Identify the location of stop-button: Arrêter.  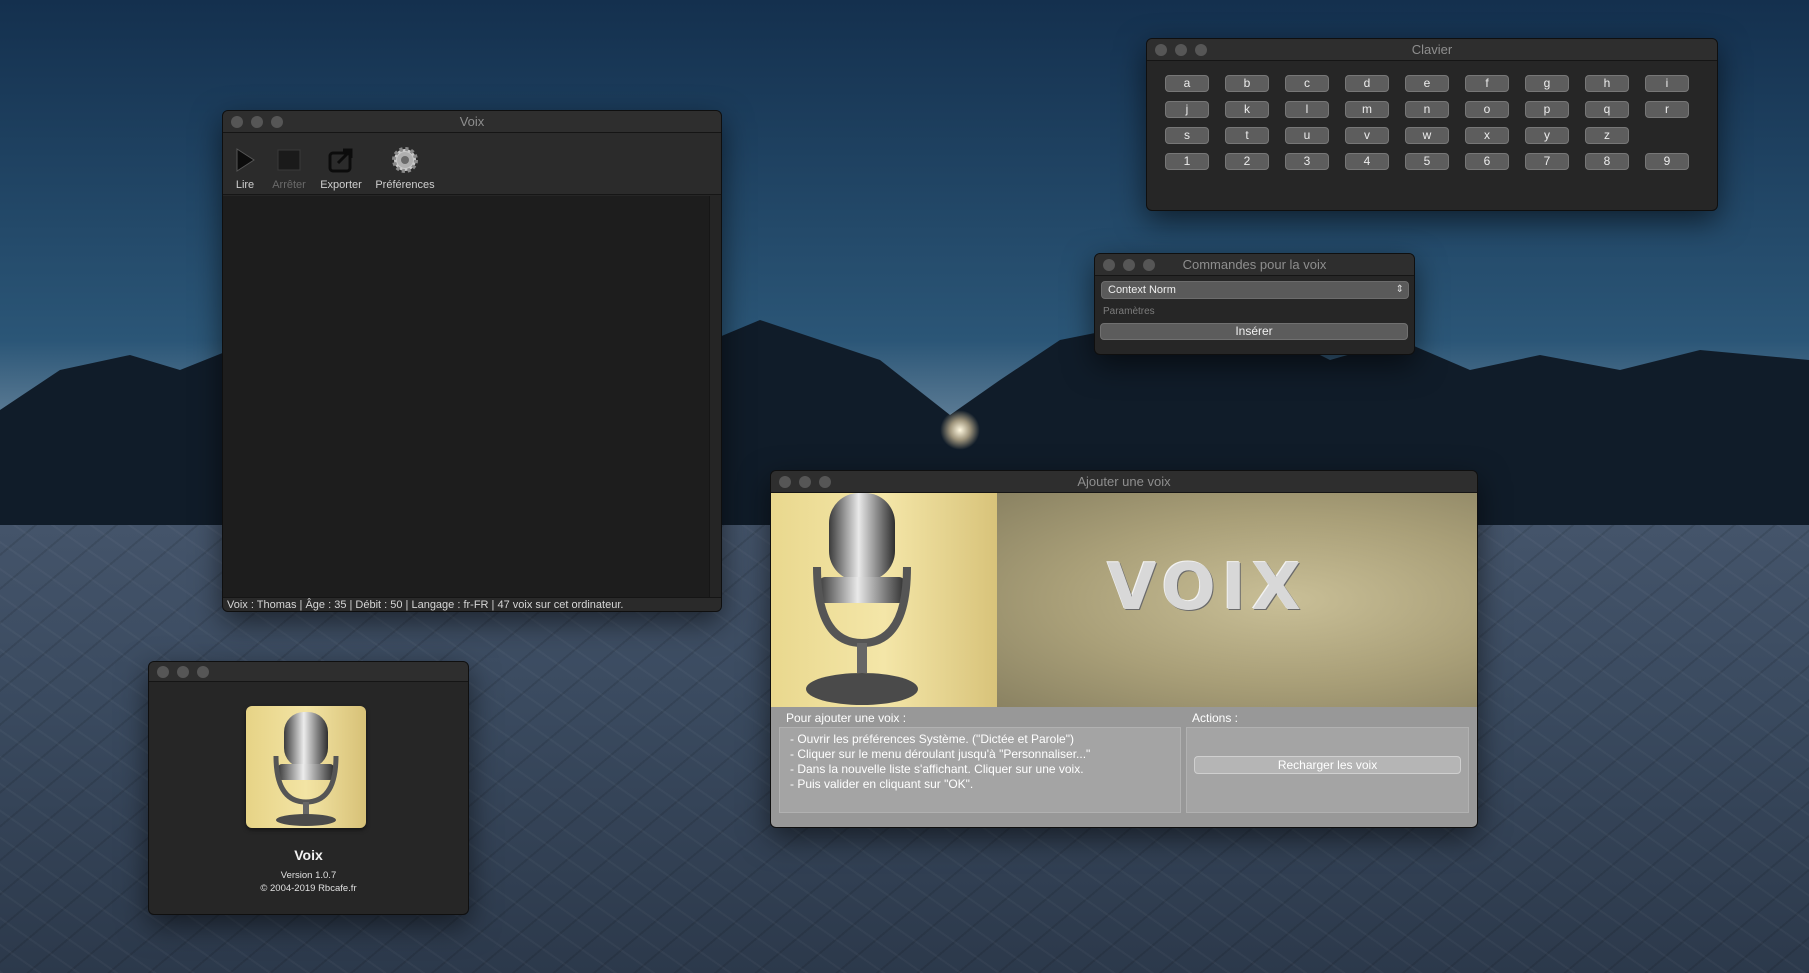
(289, 164).